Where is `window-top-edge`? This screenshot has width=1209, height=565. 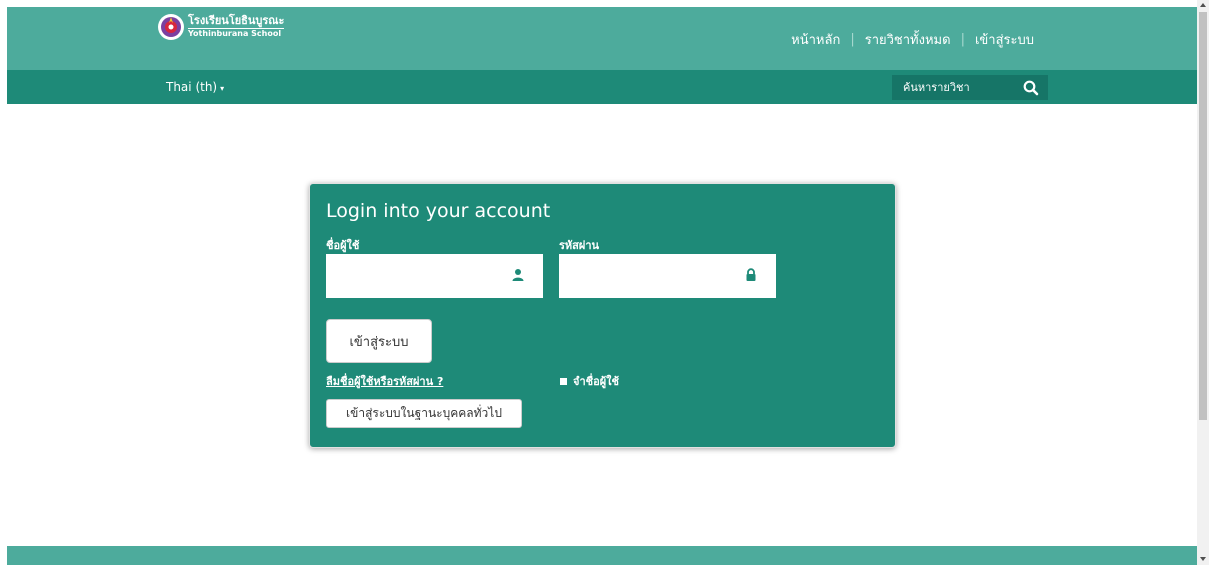
window-top-edge is located at coordinates (604, 3).